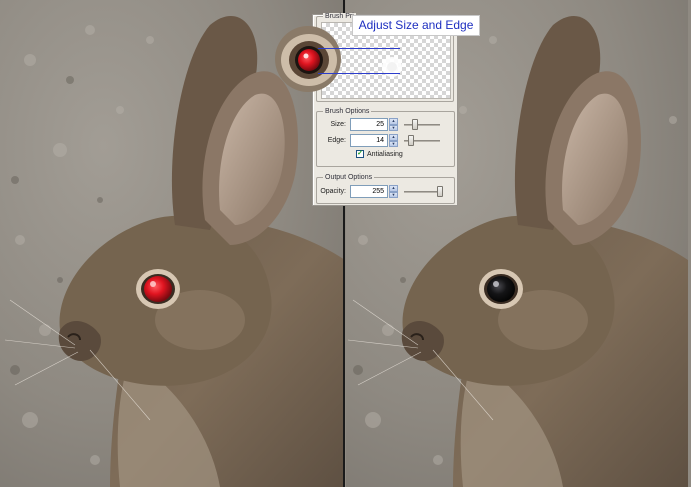  I want to click on edge-row: Edge: 14 ▲ ▼, so click(378, 140).